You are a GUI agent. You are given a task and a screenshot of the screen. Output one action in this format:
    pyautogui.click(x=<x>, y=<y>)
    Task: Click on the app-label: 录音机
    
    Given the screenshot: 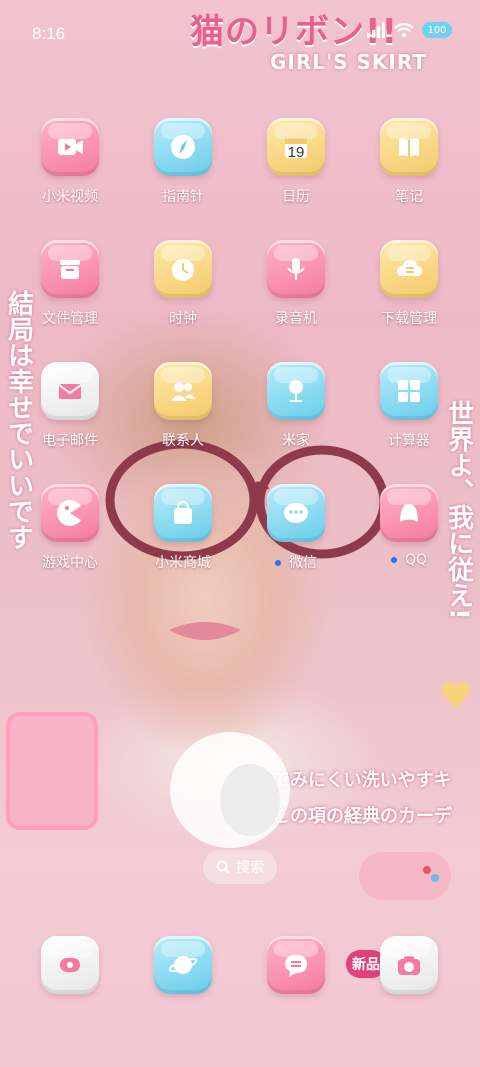 What is the action you would take?
    pyautogui.click(x=296, y=318)
    